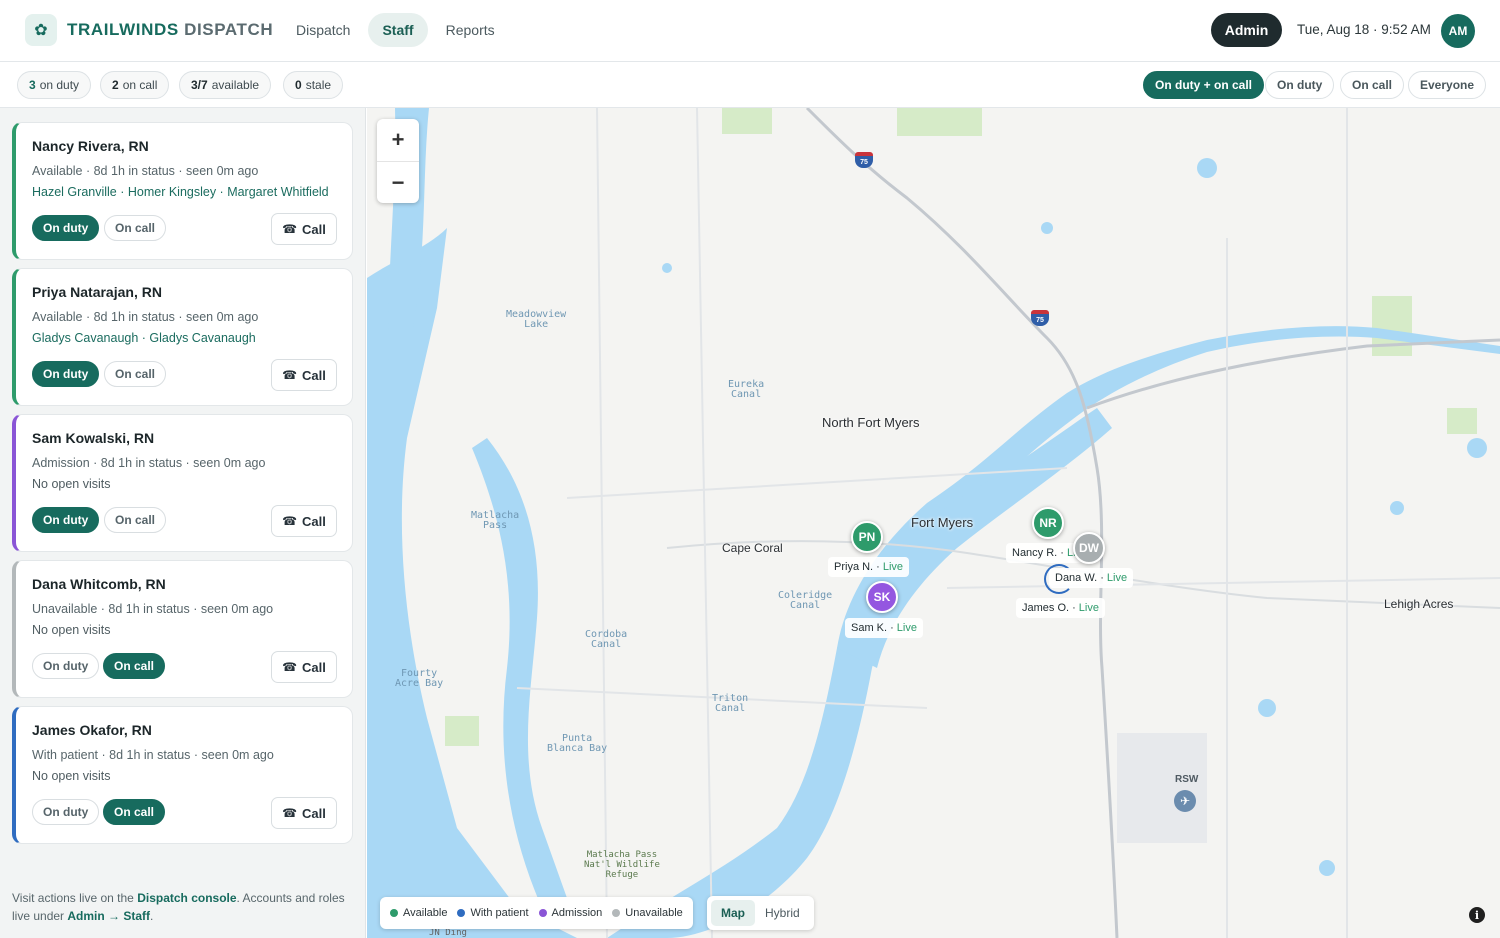 This screenshot has width=1500, height=938. What do you see at coordinates (298, 85) in the screenshot?
I see `stat-count: 0` at bounding box center [298, 85].